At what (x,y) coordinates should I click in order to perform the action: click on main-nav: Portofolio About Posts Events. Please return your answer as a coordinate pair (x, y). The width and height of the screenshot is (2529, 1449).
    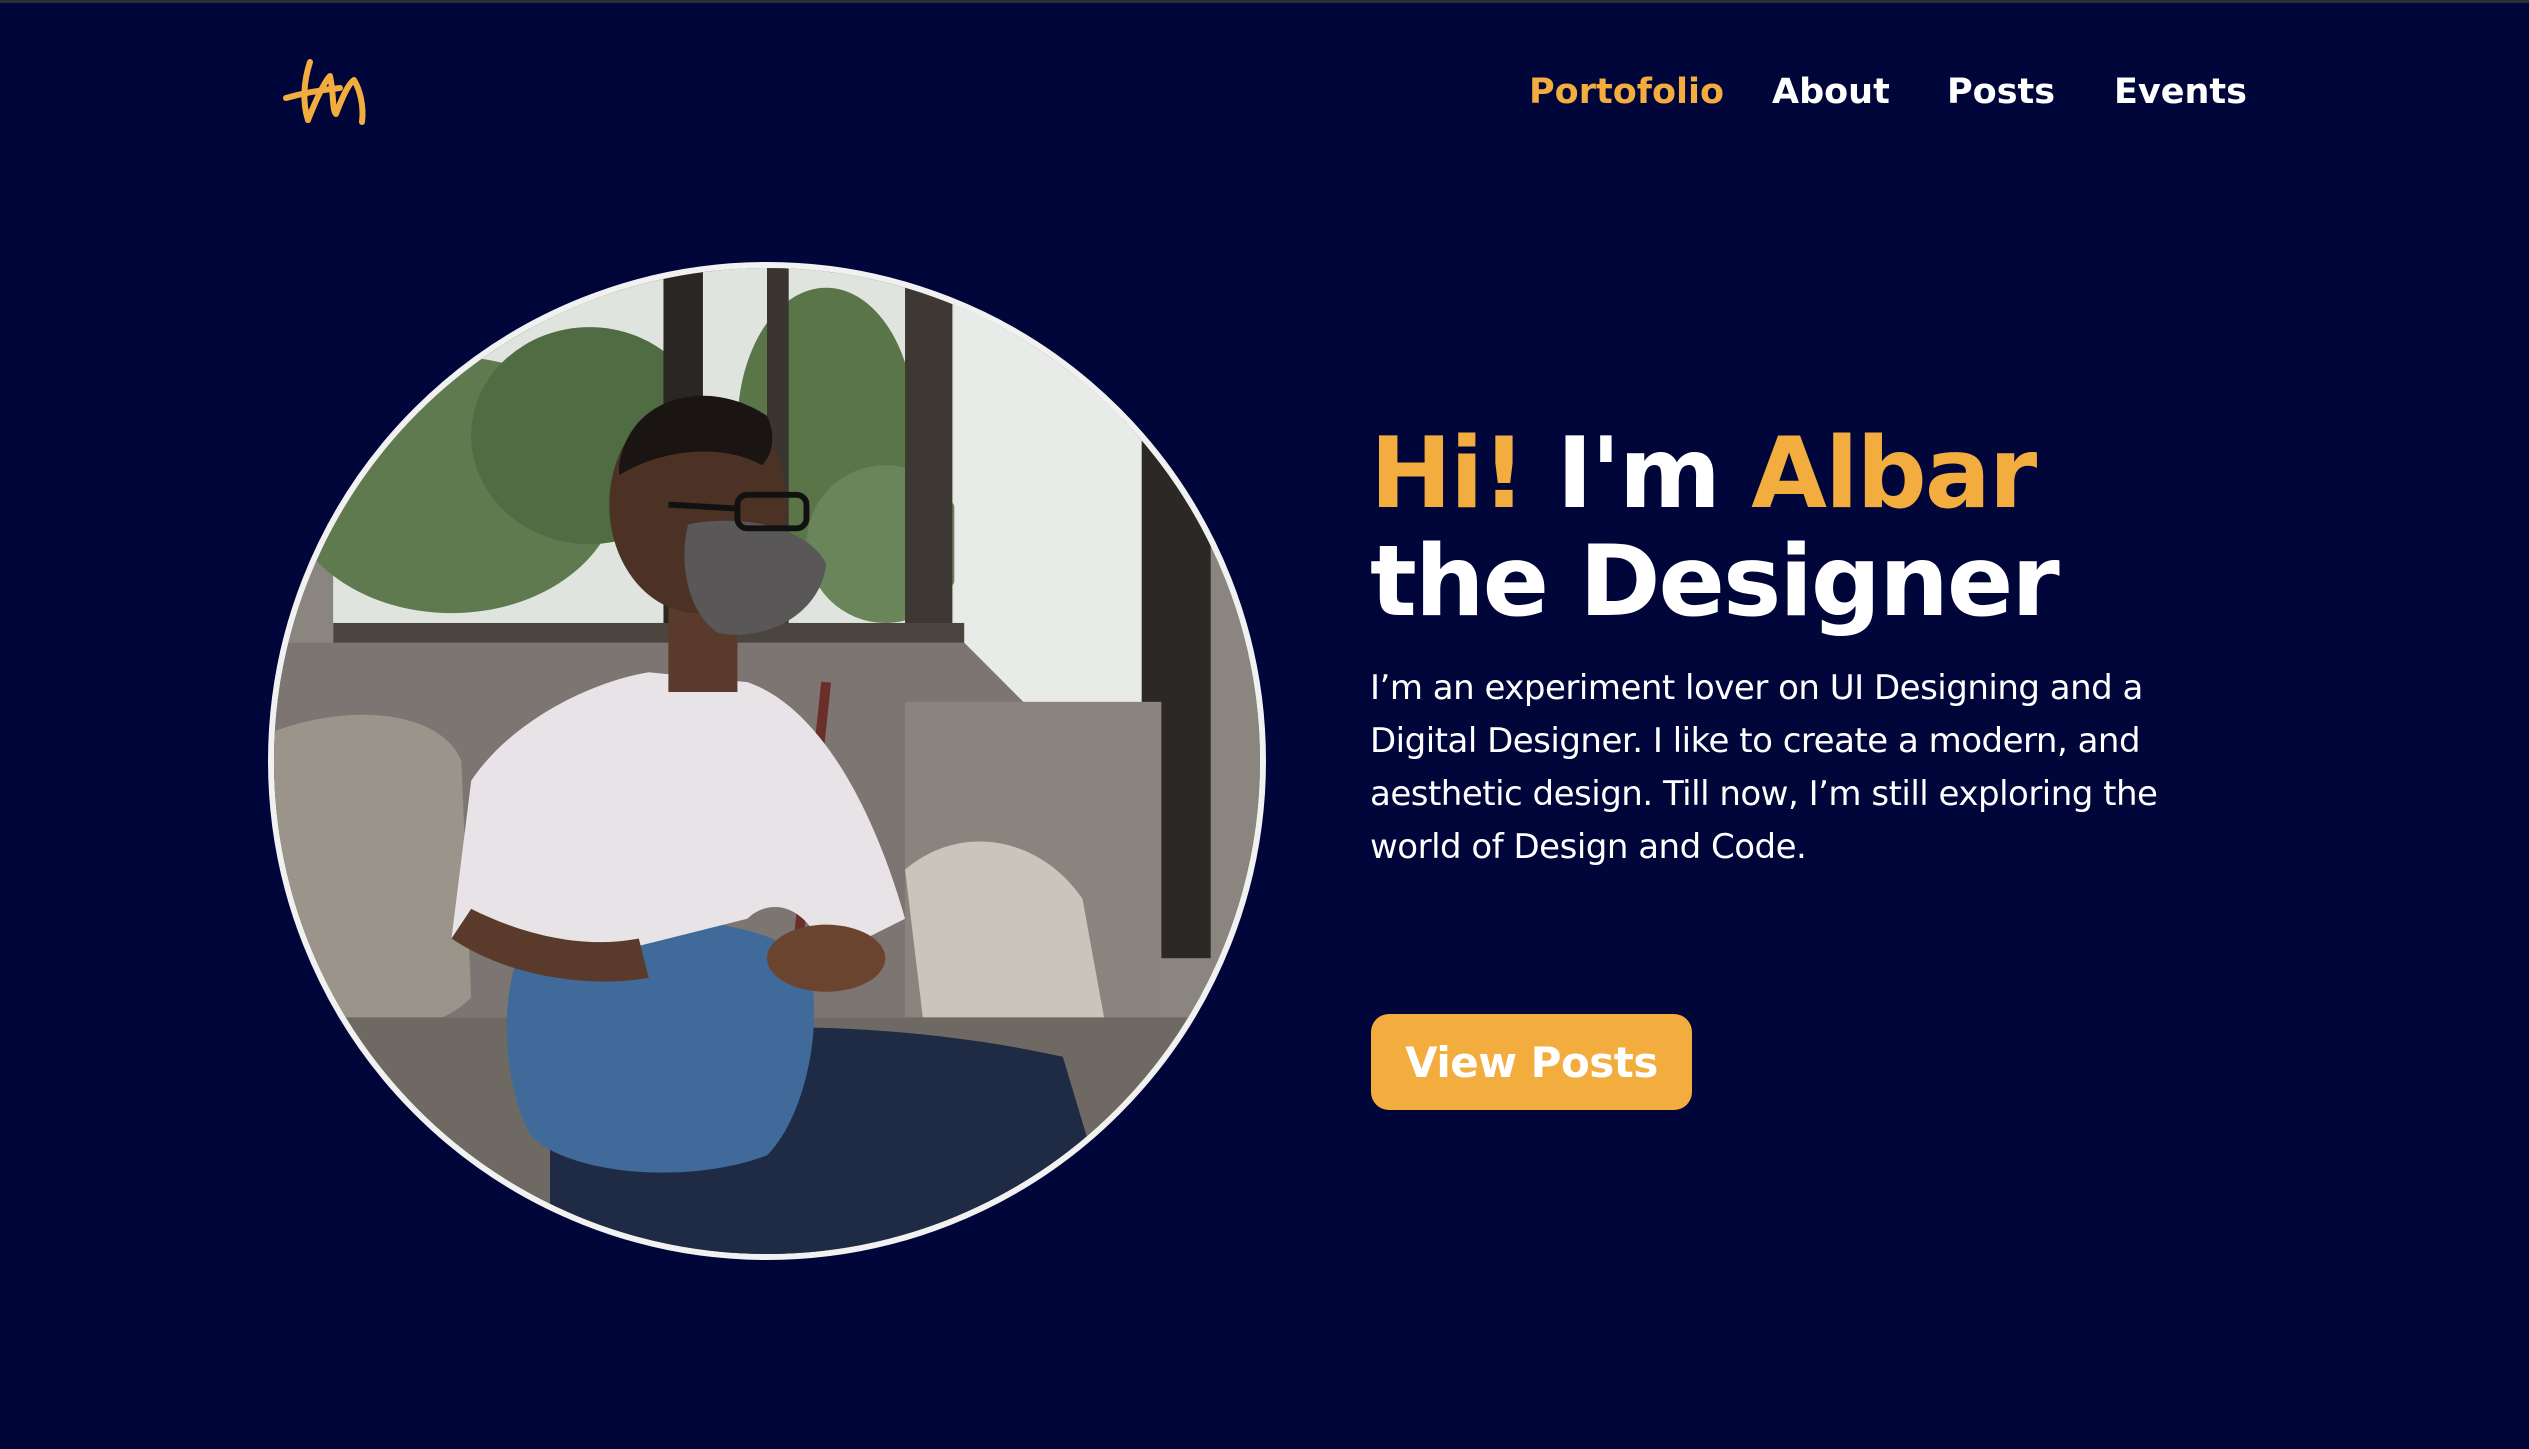
    Looking at the image, I should click on (1264, 92).